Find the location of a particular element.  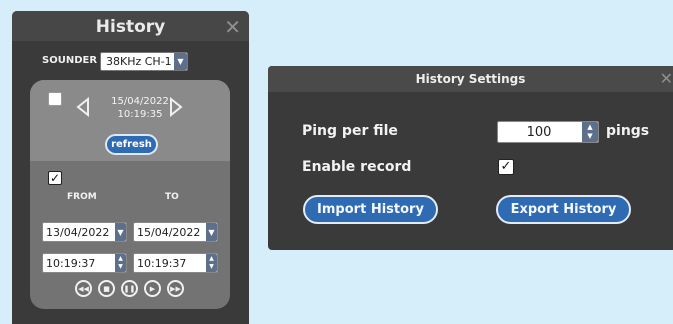

from-date-select: 13/04/2022 ▼ is located at coordinates (84, 232).